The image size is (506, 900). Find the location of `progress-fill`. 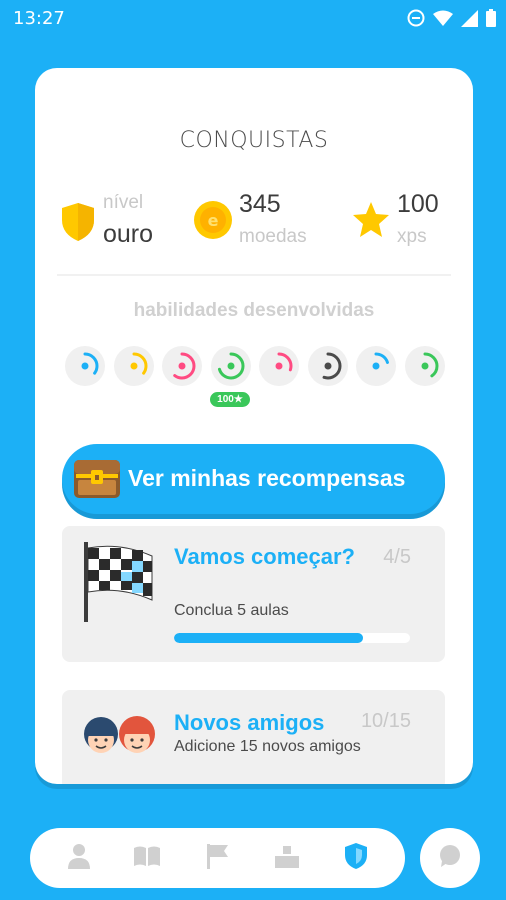

progress-fill is located at coordinates (268, 638).